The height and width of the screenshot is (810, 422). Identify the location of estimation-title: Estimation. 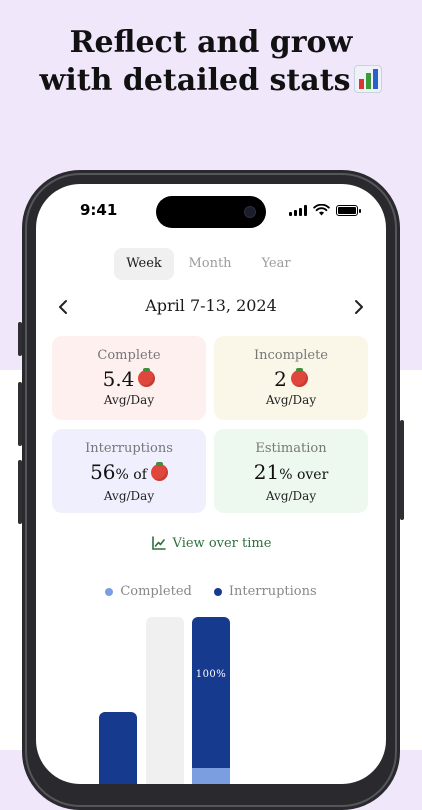
(291, 448).